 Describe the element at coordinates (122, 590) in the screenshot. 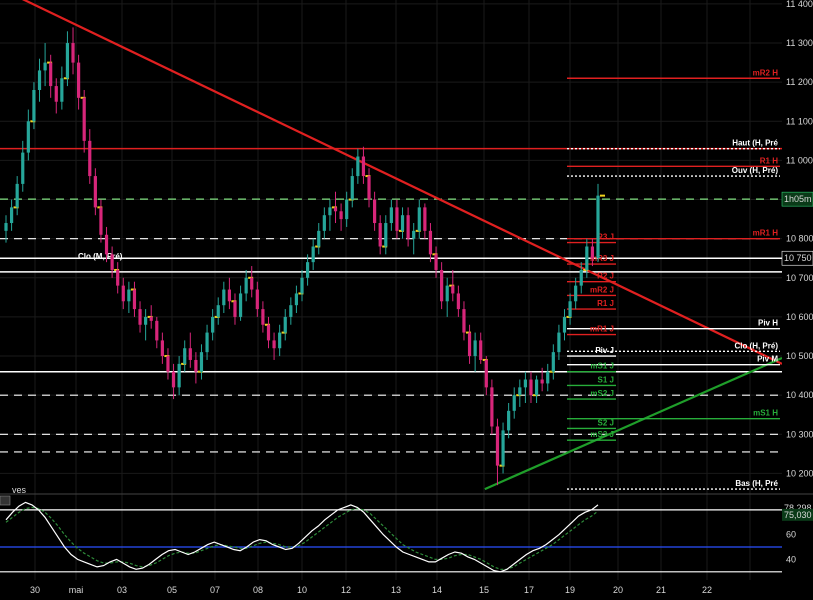

I see `date-tick-label: 03` at that location.